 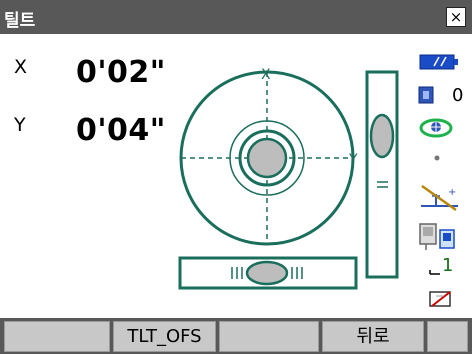 What do you see at coordinates (373, 336) in the screenshot?
I see `back-softkey: 뒤로` at bounding box center [373, 336].